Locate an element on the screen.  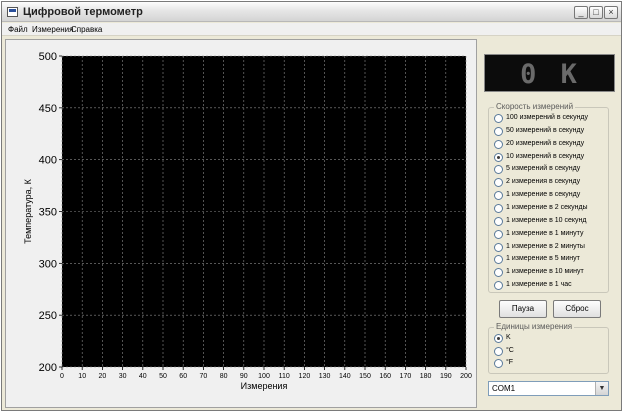
y-tick-label: 200 is located at coordinates (48, 368).